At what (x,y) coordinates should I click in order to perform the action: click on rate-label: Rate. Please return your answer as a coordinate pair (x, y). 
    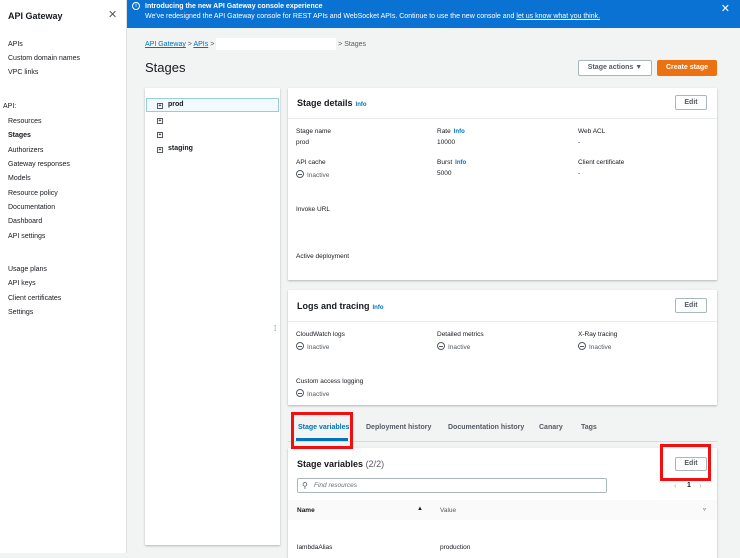
    Looking at the image, I should click on (444, 131).